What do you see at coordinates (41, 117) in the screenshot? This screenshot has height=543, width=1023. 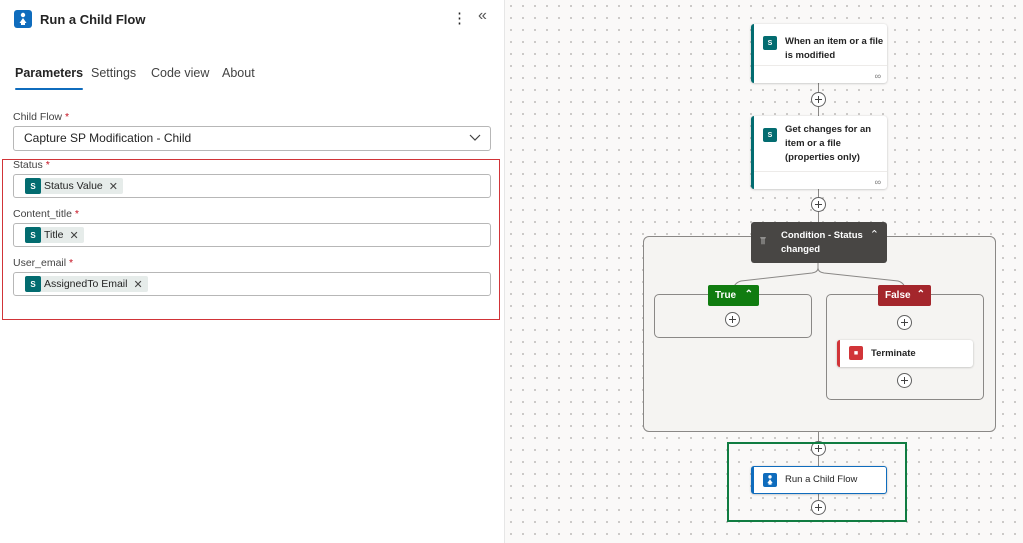 I see `child-flow-label: Child Flow *` at bounding box center [41, 117].